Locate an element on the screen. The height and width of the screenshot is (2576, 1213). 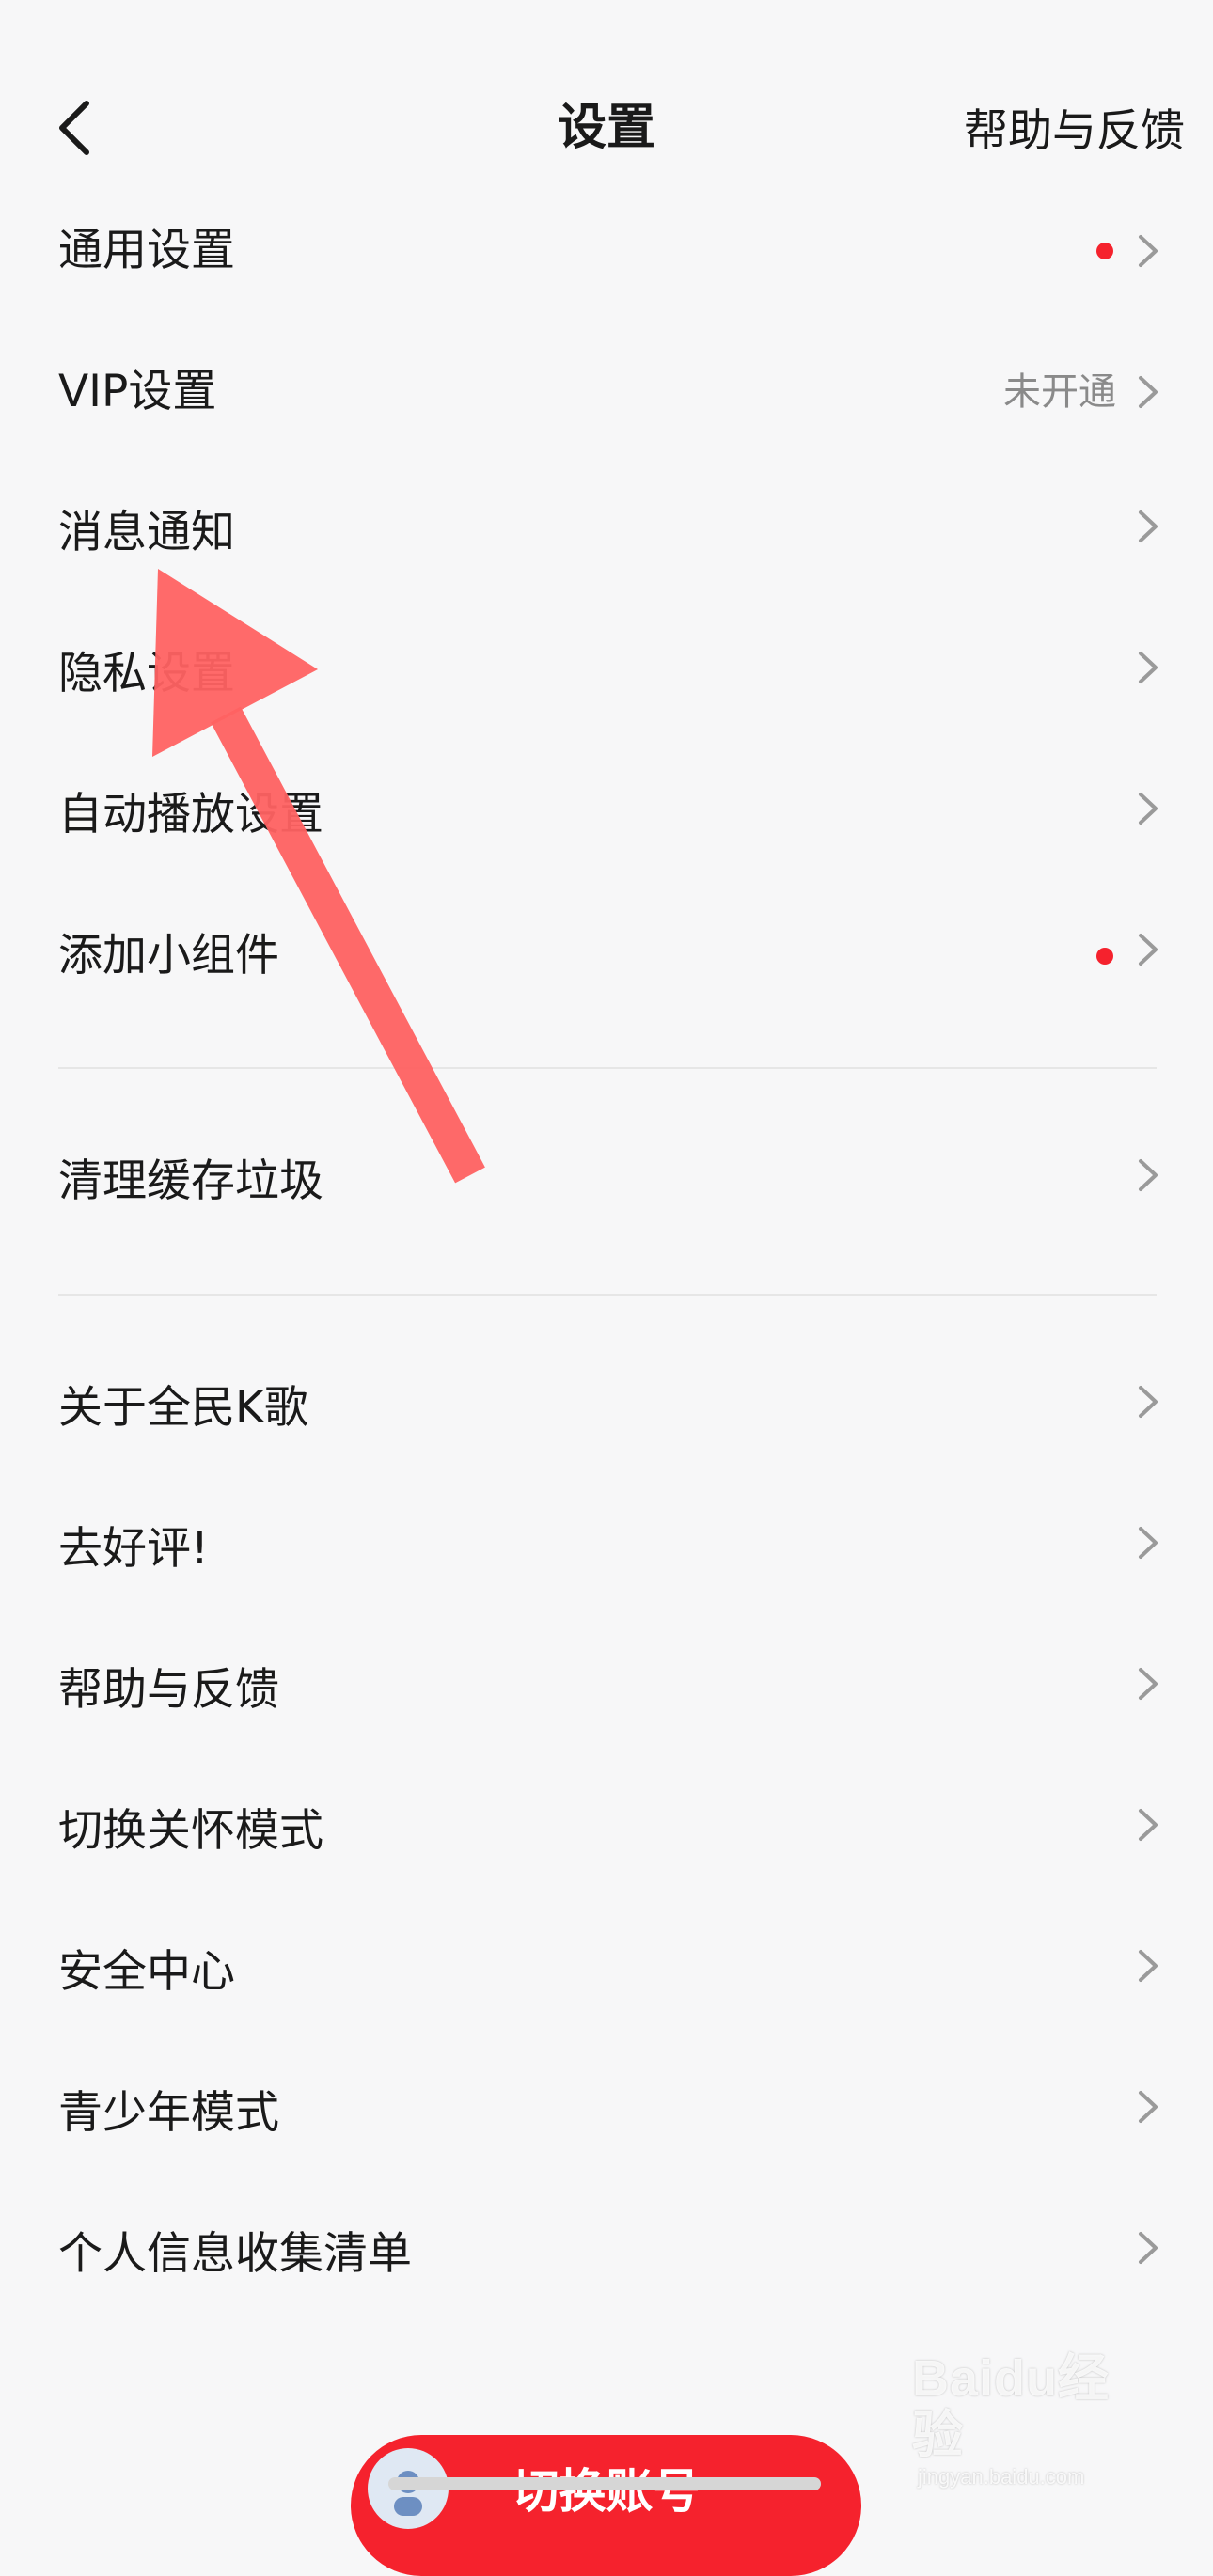
watermark-url: jingyan.baidu.com is located at coordinates (1002, 2477).